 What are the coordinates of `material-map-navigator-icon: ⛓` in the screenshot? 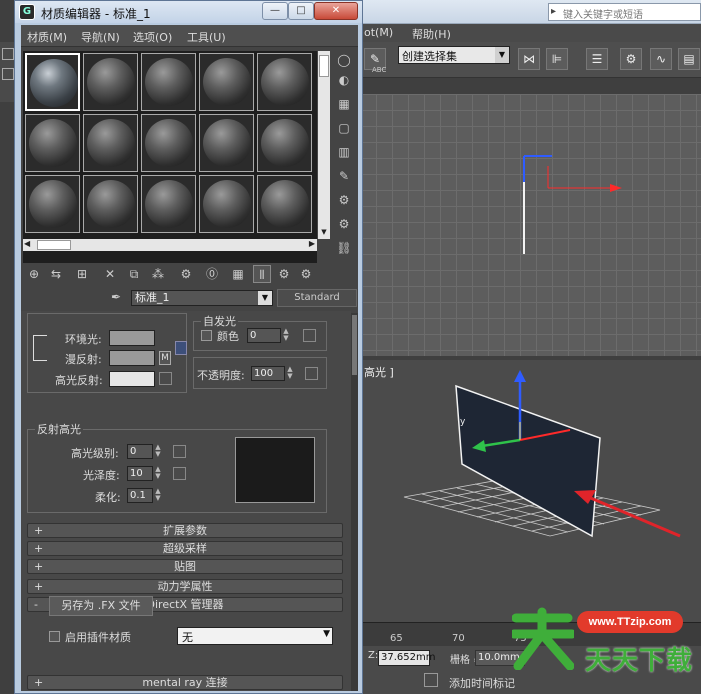 It's located at (344, 248).